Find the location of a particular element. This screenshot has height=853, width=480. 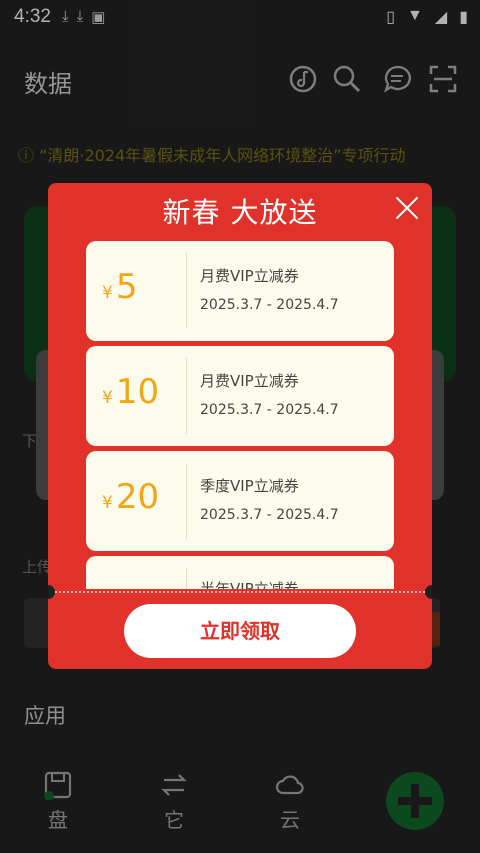

coupon-amount: ¥10 is located at coordinates (130, 392).